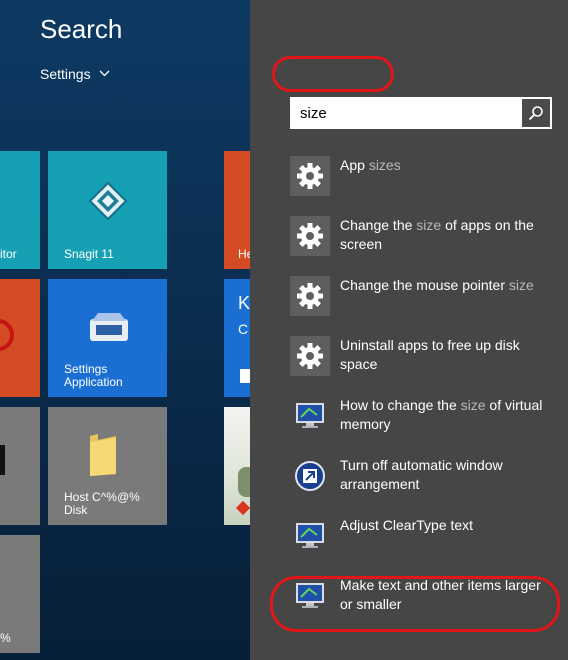  I want to click on tile-label: %, so click(5, 638).